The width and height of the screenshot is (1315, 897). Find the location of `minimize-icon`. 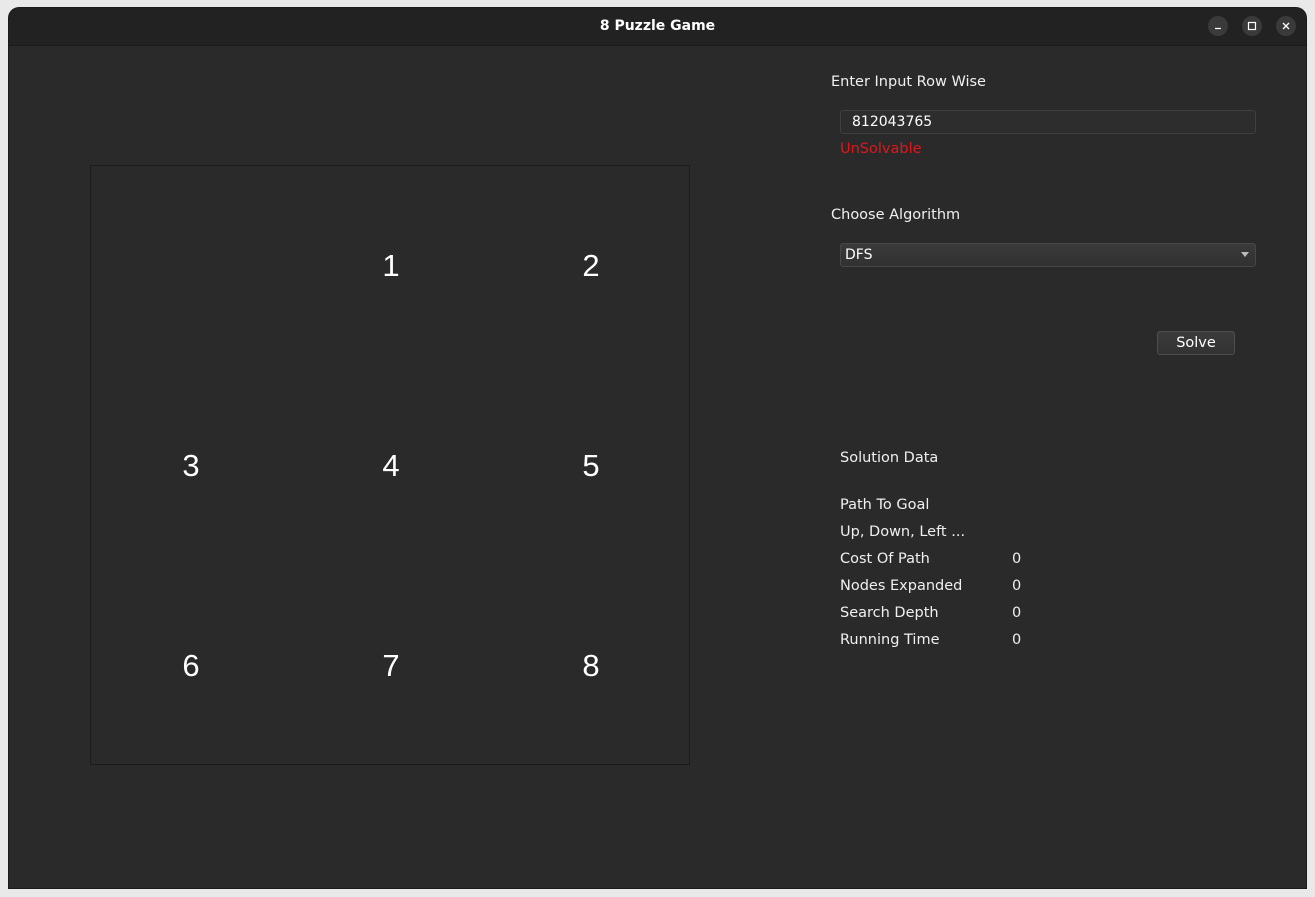

minimize-icon is located at coordinates (1218, 28).